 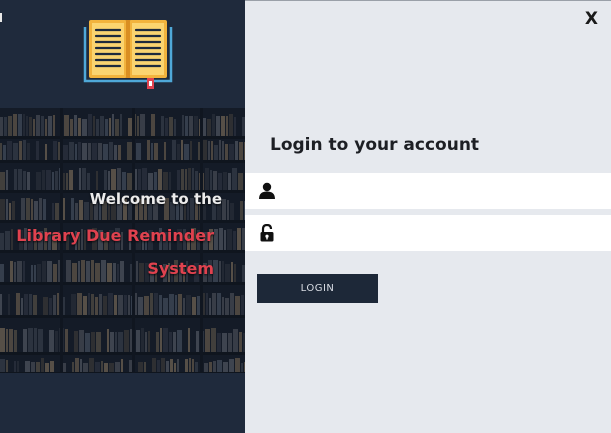 I want to click on password-field-row, so click(x=428, y=233).